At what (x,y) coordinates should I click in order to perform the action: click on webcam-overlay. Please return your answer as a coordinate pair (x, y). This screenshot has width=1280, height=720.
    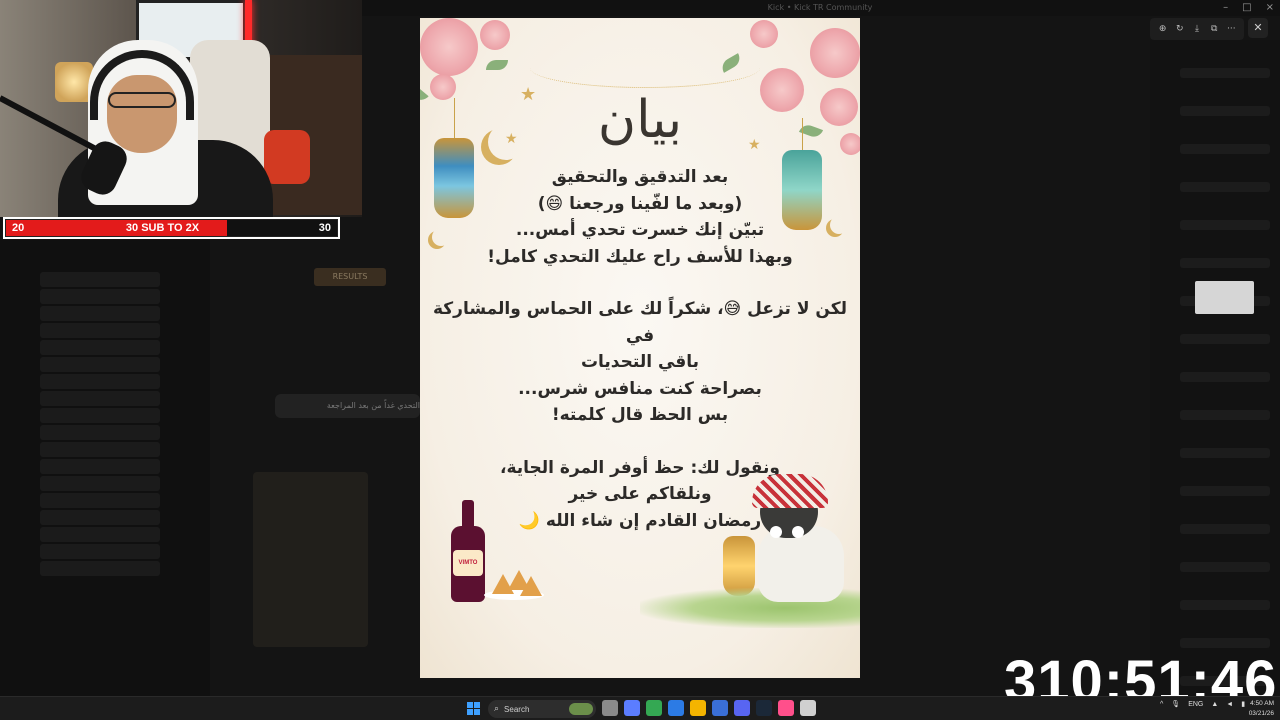
    Looking at the image, I should click on (181, 108).